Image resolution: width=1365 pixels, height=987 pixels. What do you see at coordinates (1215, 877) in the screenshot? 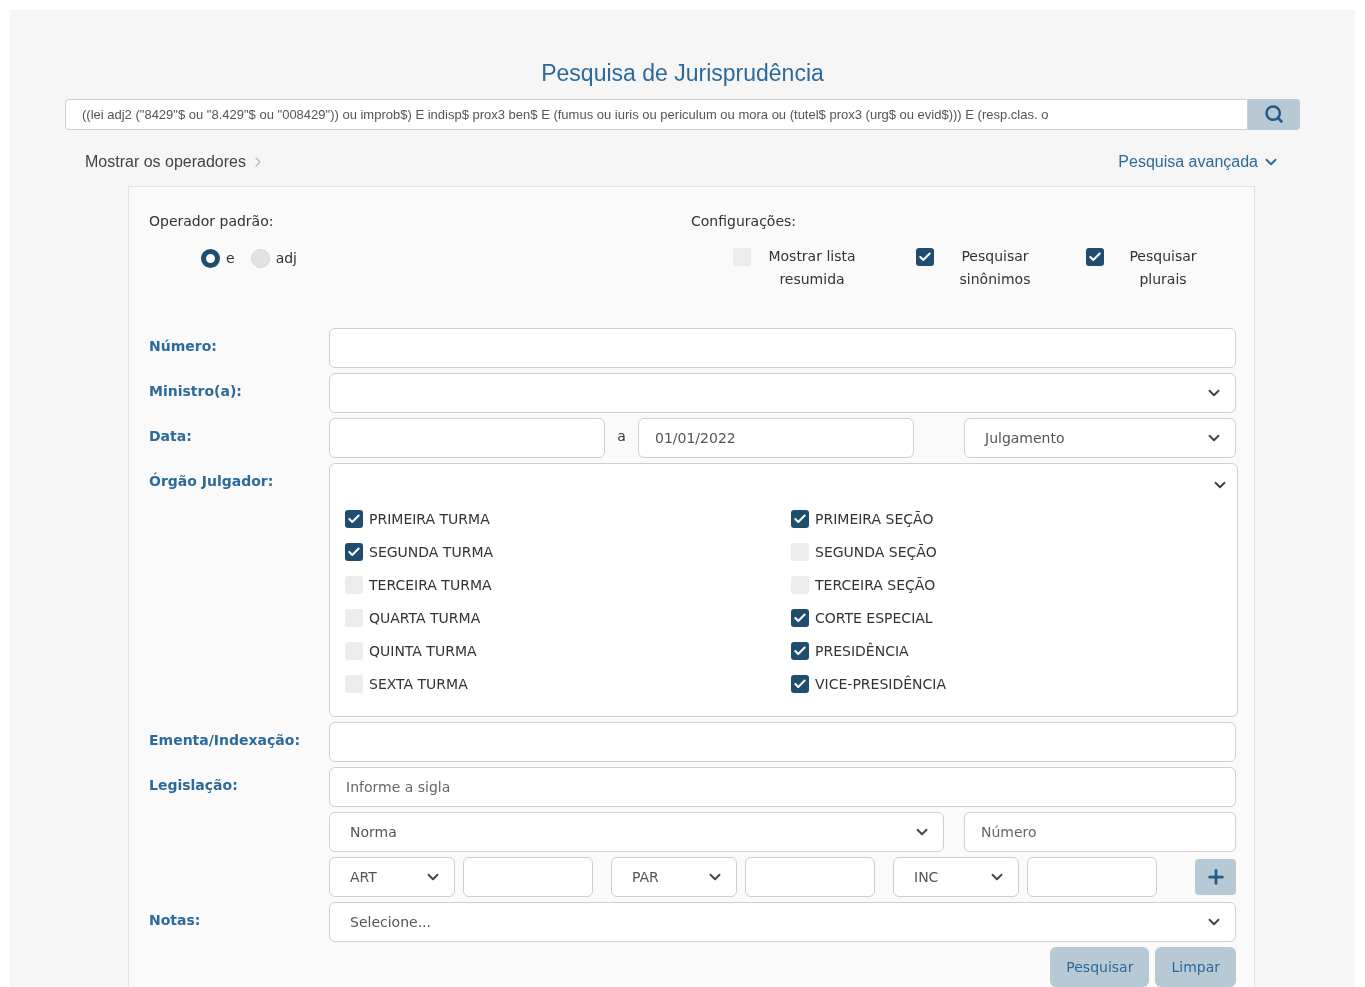
I see `add-button` at bounding box center [1215, 877].